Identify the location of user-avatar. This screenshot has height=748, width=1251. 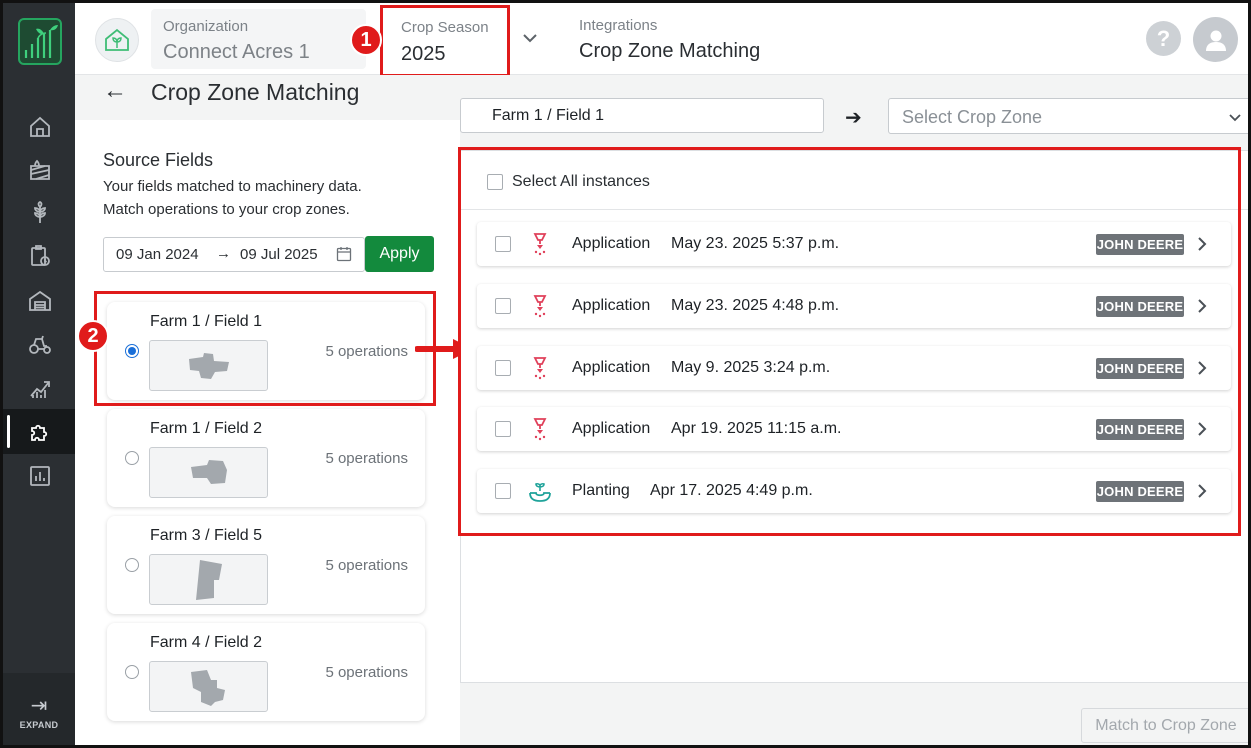
(1215, 39).